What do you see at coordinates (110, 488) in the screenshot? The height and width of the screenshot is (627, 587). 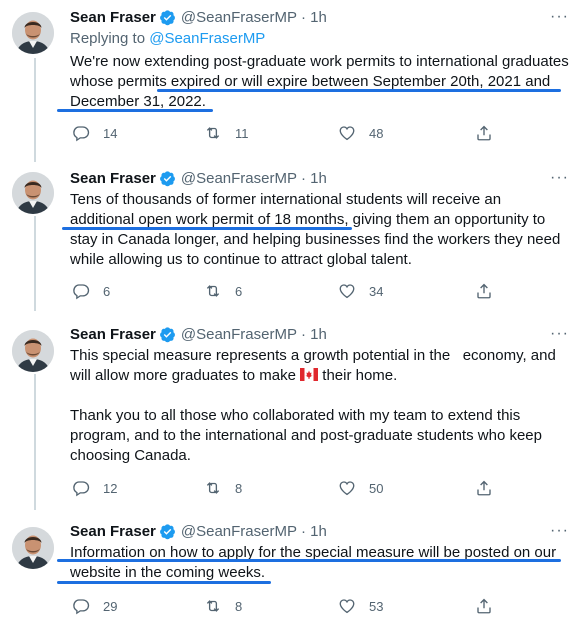 I see `reply-count: 12` at bounding box center [110, 488].